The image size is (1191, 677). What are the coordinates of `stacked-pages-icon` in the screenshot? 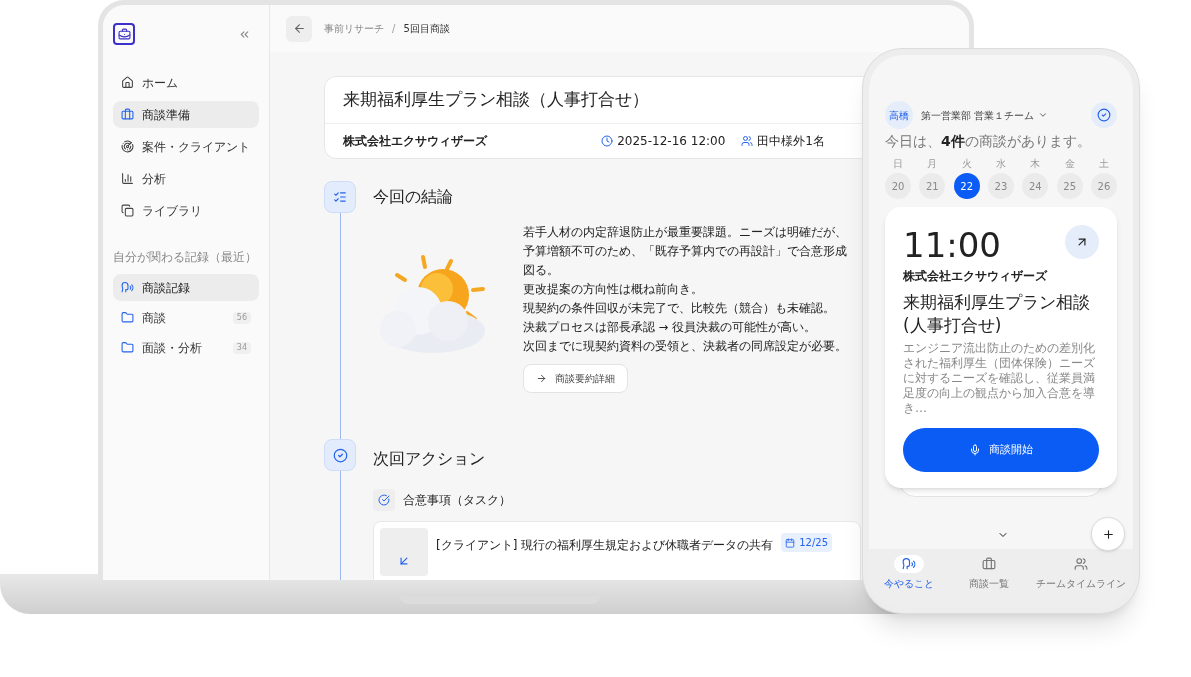 It's located at (127, 210).